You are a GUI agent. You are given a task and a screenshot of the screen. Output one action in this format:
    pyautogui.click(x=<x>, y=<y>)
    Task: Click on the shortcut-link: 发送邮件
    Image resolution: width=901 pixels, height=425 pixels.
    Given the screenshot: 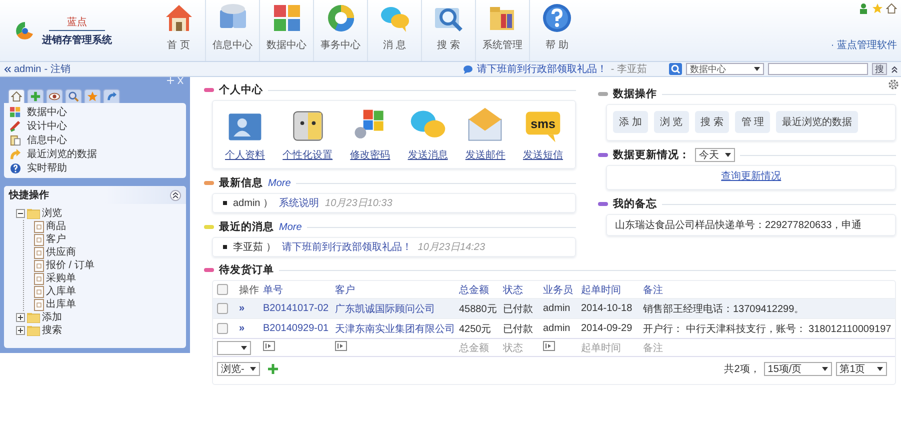 What is the action you would take?
    pyautogui.click(x=485, y=155)
    